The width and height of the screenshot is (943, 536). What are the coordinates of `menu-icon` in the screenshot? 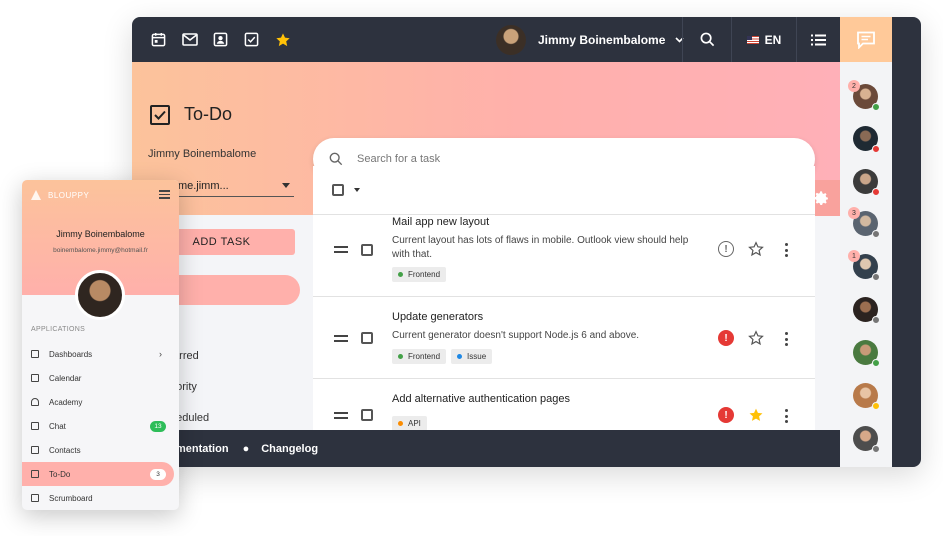 It's located at (164, 195).